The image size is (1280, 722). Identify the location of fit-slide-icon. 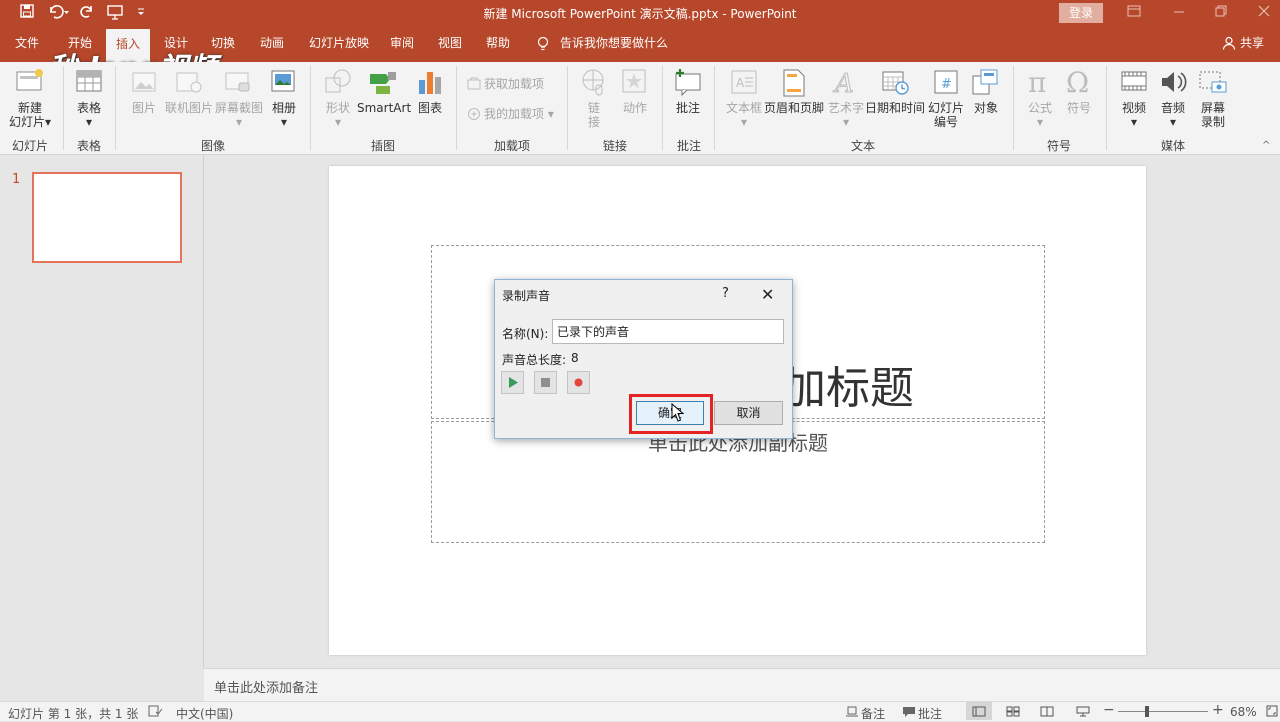
(1272, 711).